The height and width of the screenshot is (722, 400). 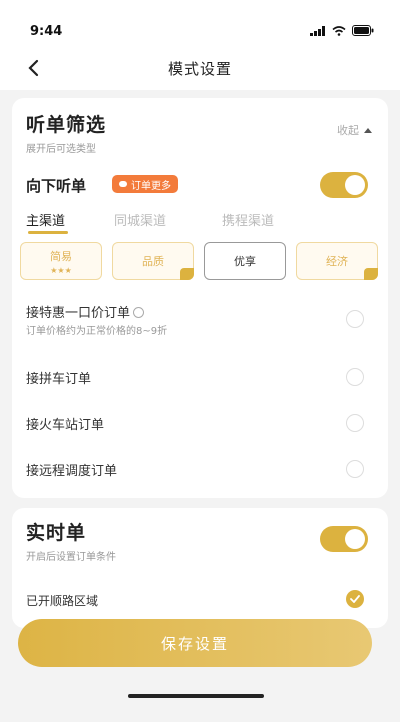 What do you see at coordinates (339, 30) in the screenshot?
I see `wifi-icon` at bounding box center [339, 30].